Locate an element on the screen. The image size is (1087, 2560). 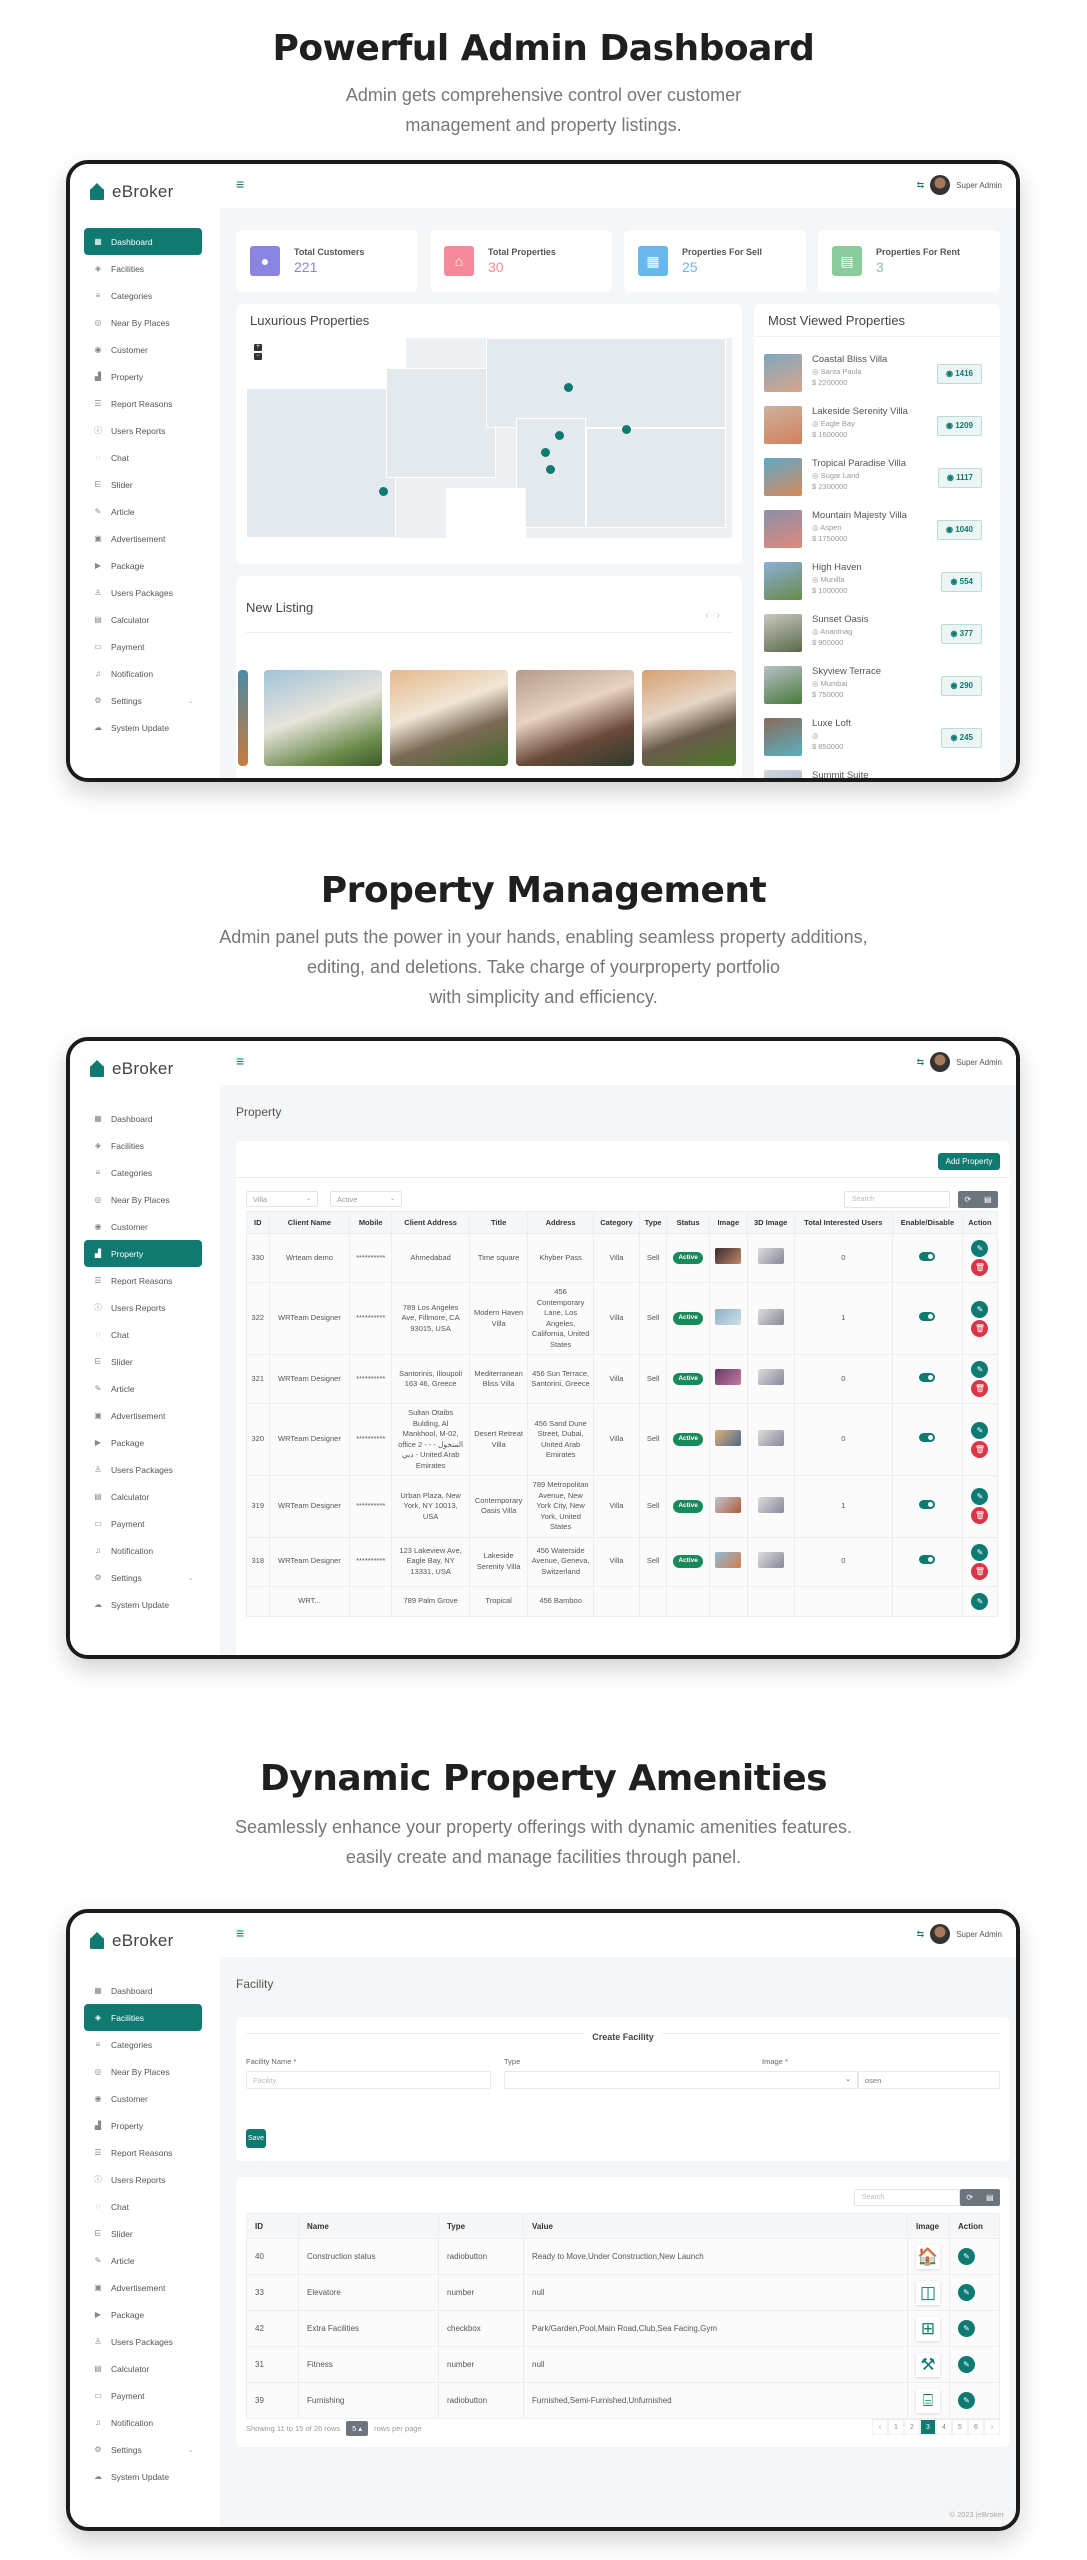
column-header: Address is located at coordinates (561, 1222).